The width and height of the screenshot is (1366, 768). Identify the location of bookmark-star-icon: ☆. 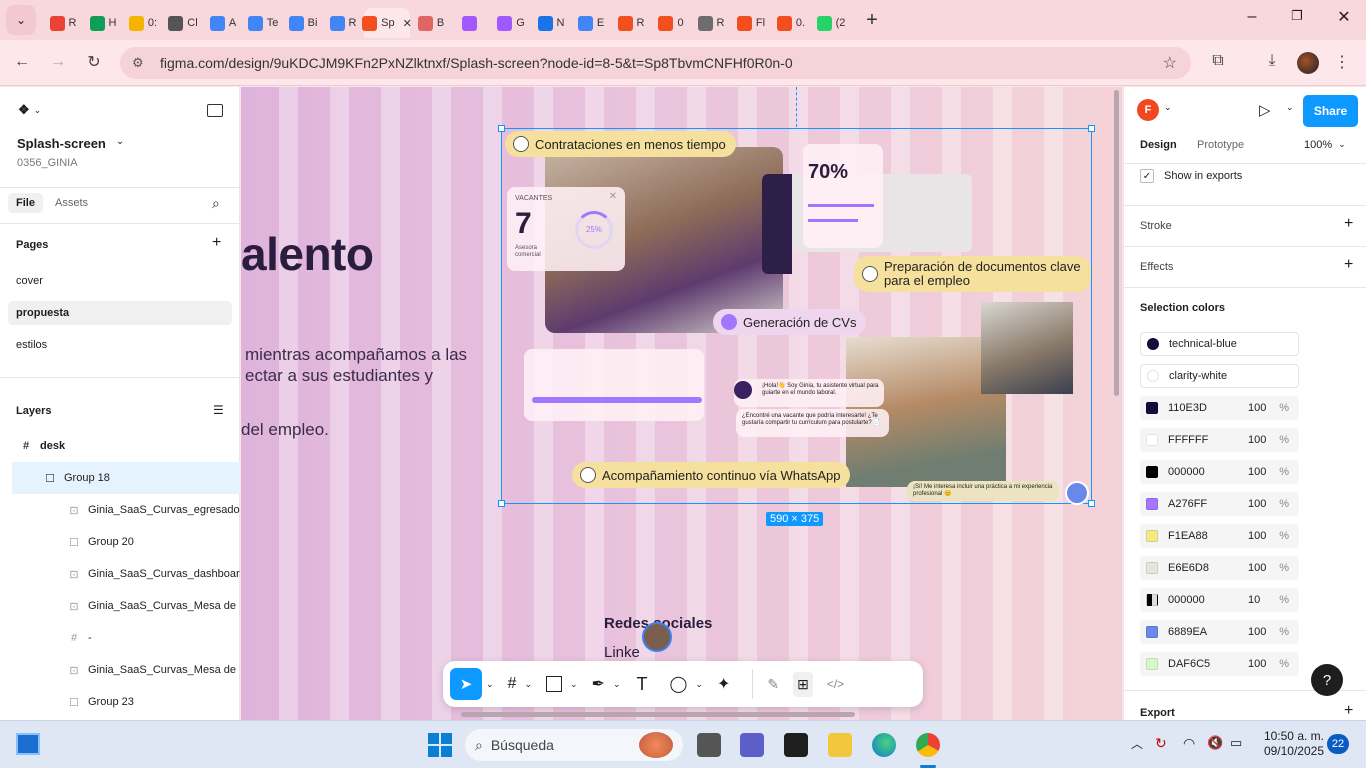
(1170, 63).